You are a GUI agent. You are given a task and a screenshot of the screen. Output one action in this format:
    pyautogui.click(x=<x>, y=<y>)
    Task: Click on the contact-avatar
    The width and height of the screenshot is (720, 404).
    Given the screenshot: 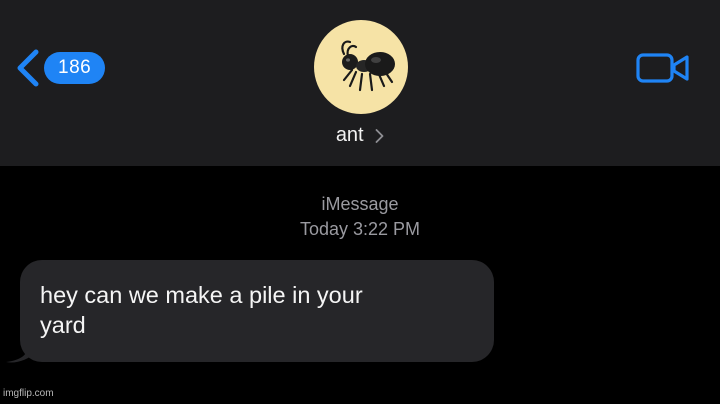 What is the action you would take?
    pyautogui.click(x=361, y=67)
    